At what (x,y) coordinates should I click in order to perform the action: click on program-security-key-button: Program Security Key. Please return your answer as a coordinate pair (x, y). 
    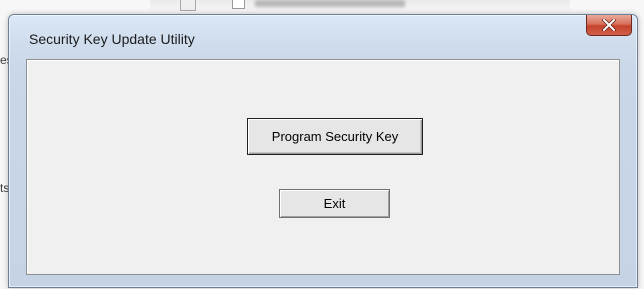
    Looking at the image, I should click on (335, 136).